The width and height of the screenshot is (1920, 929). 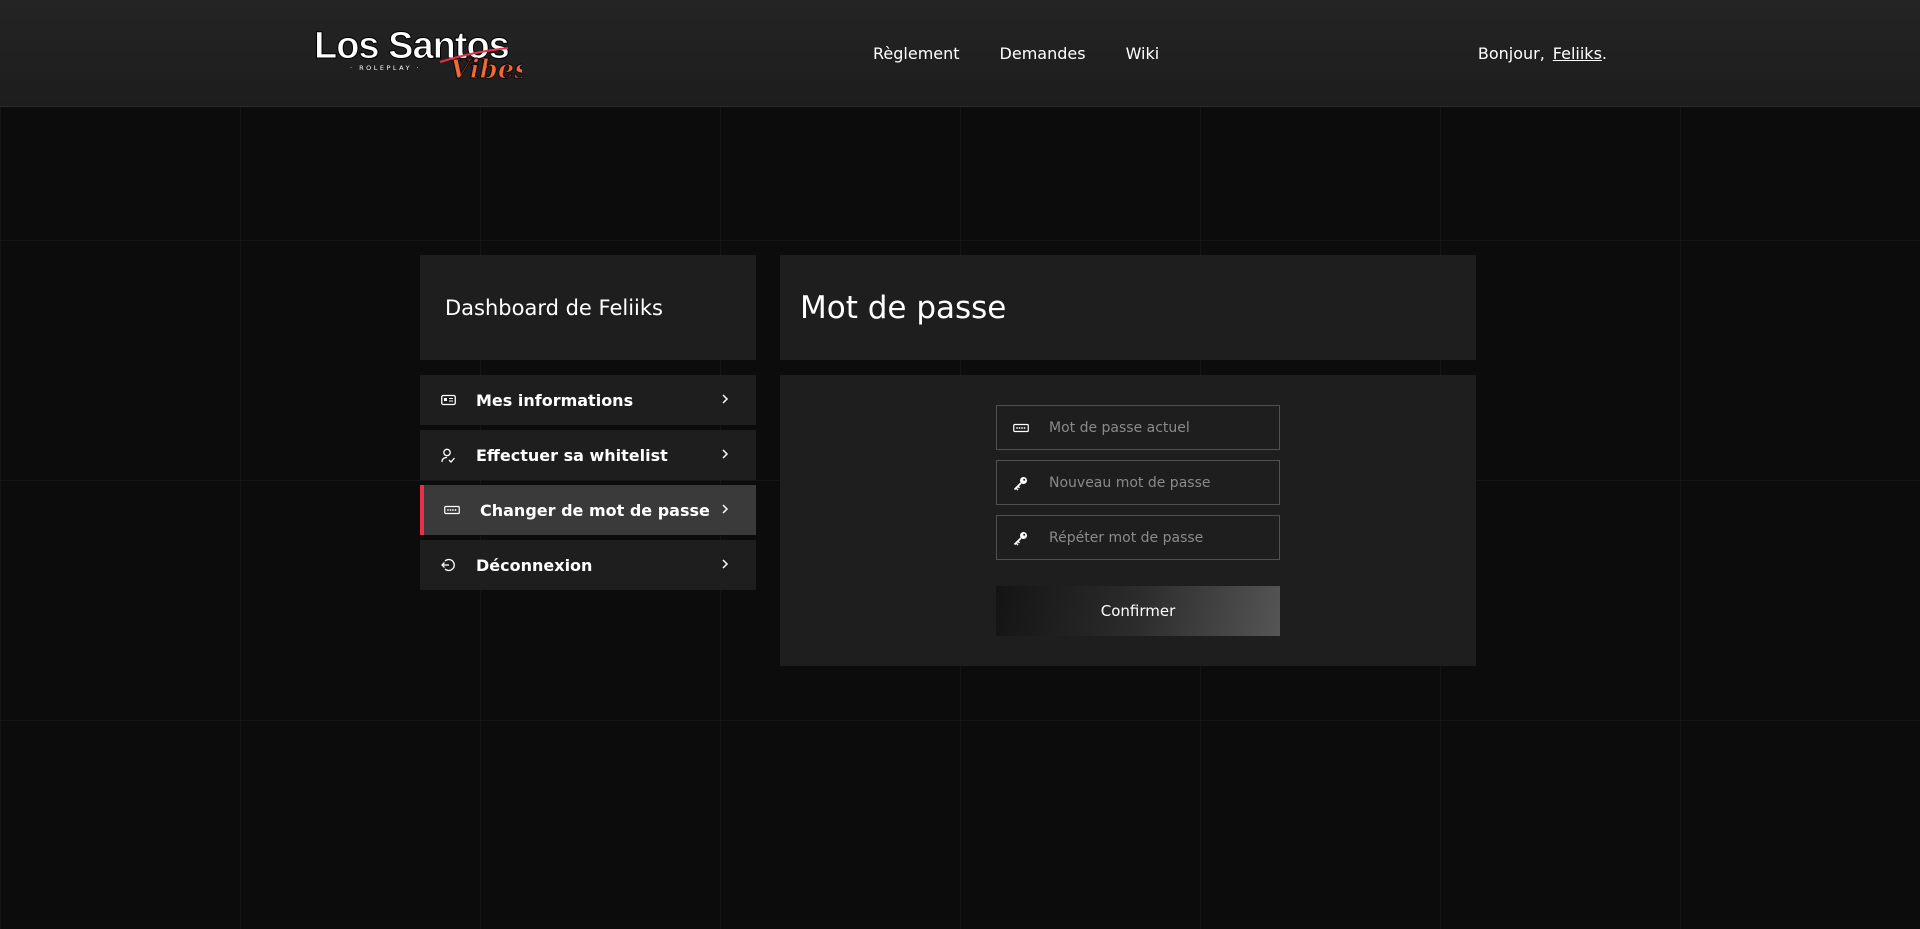 I want to click on sidebar-item-changer-mot-de-passe: Changer de mot de passe, so click(x=588, y=510).